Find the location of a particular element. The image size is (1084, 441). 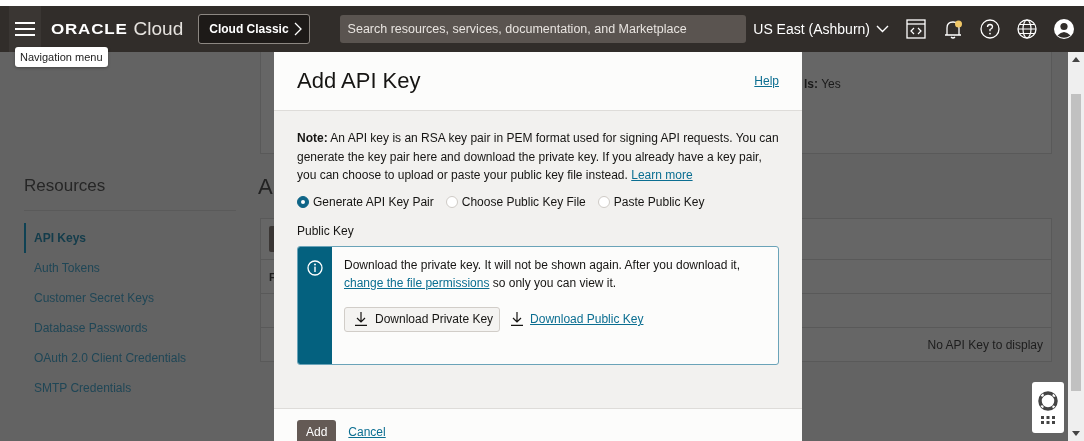

product-name: Cloud is located at coordinates (158, 29).